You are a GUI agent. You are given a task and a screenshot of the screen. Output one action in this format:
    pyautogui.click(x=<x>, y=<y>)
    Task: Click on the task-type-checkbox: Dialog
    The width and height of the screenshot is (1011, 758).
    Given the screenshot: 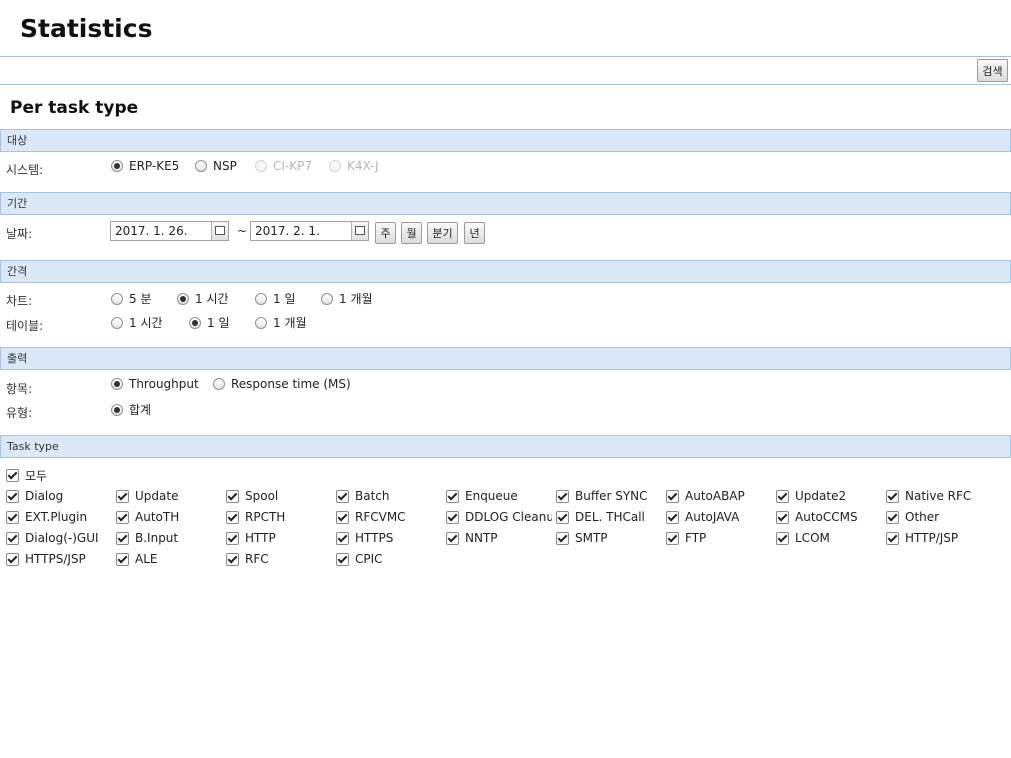 What is the action you would take?
    pyautogui.click(x=59, y=496)
    